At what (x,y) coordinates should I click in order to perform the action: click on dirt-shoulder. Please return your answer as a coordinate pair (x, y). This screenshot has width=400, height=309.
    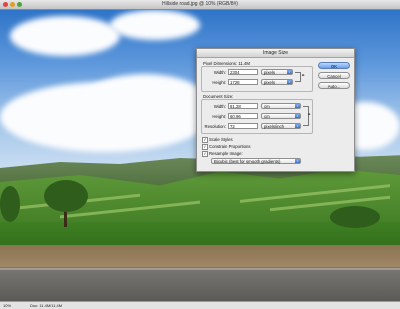
    Looking at the image, I should click on (200, 256).